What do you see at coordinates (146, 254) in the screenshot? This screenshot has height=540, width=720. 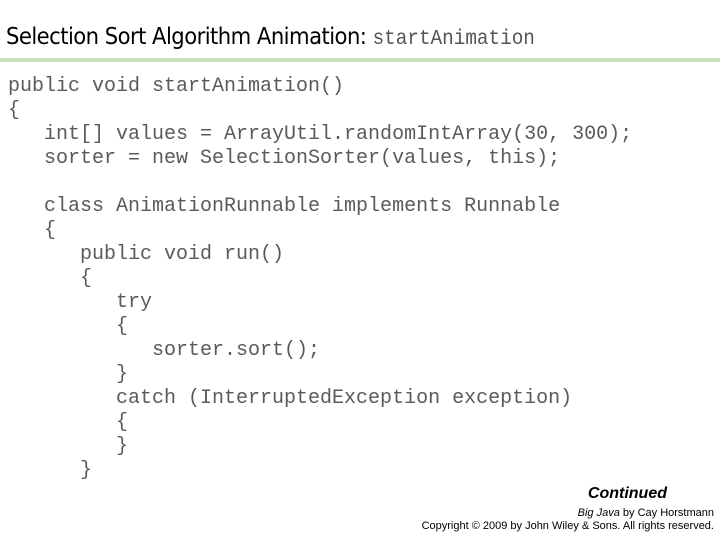 I see `code-line: public void run()` at bounding box center [146, 254].